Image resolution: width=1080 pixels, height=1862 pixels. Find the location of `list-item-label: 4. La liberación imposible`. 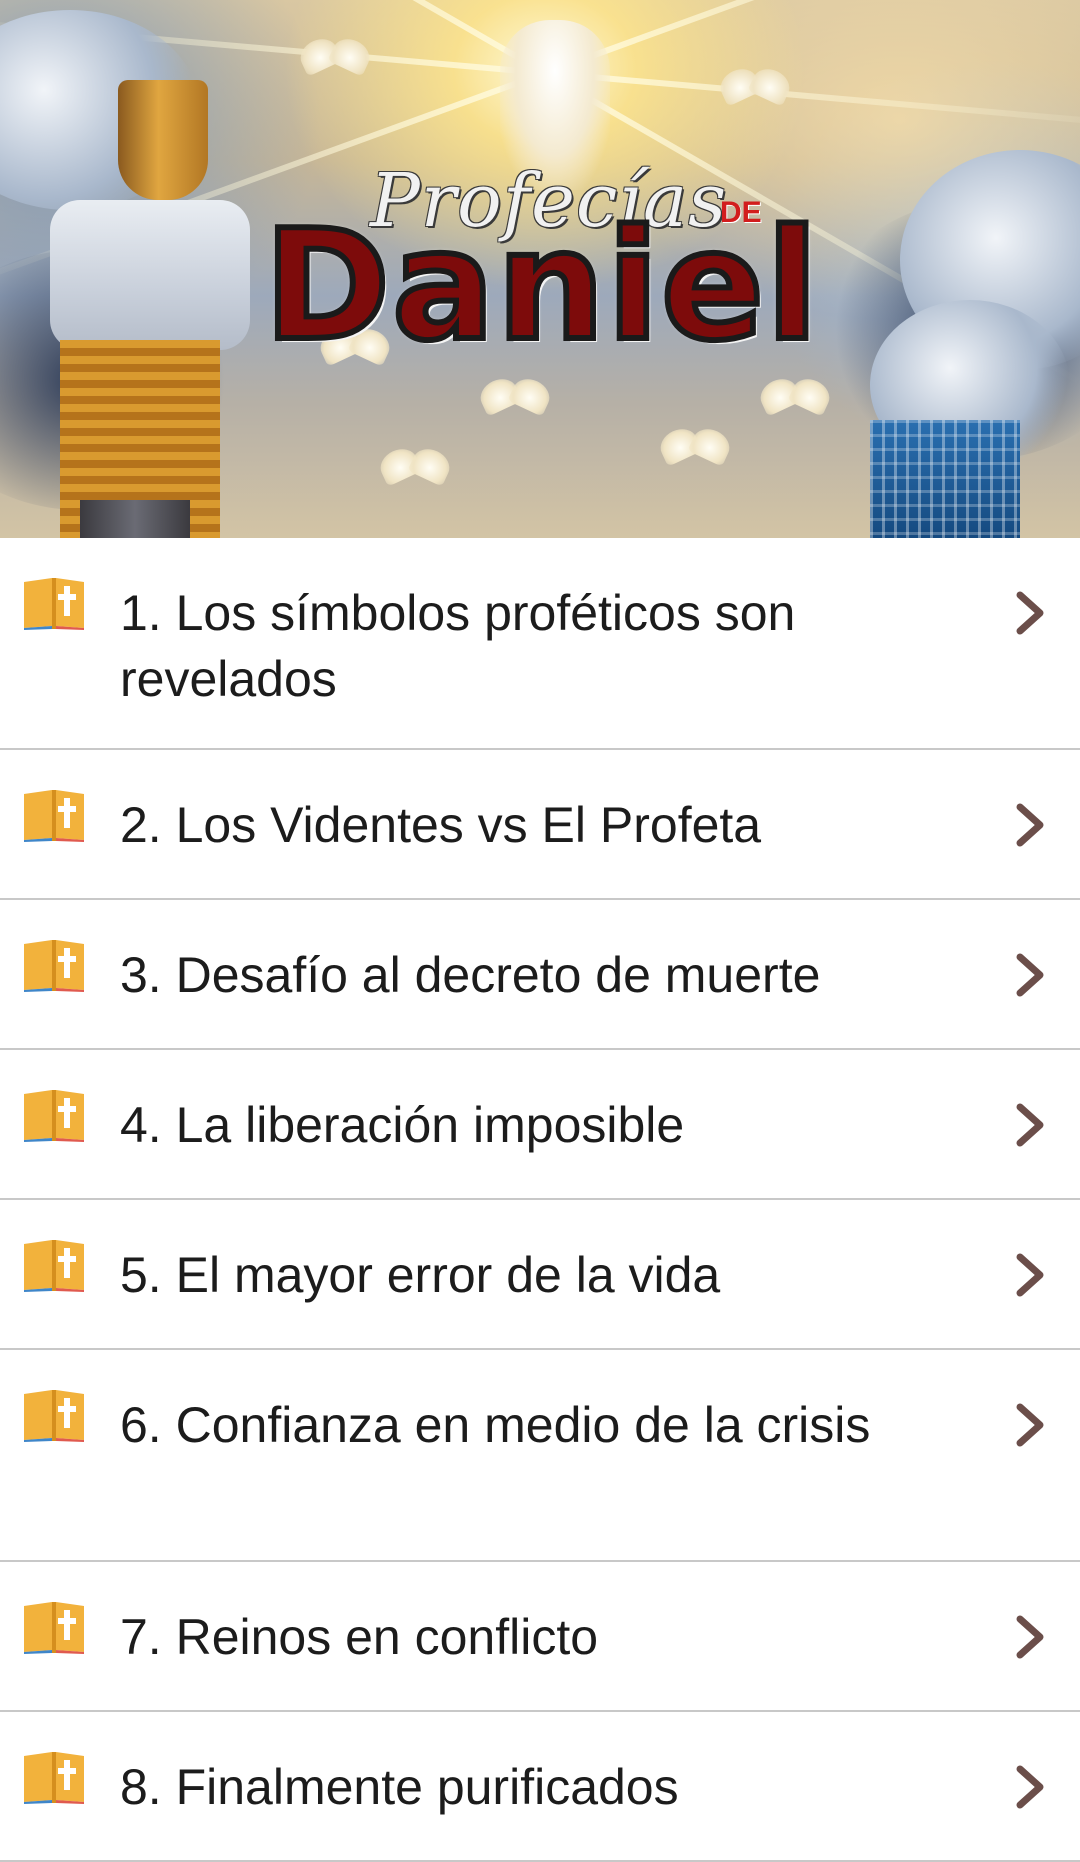

list-item-label: 4. La liberación imposible is located at coordinates (402, 1125).